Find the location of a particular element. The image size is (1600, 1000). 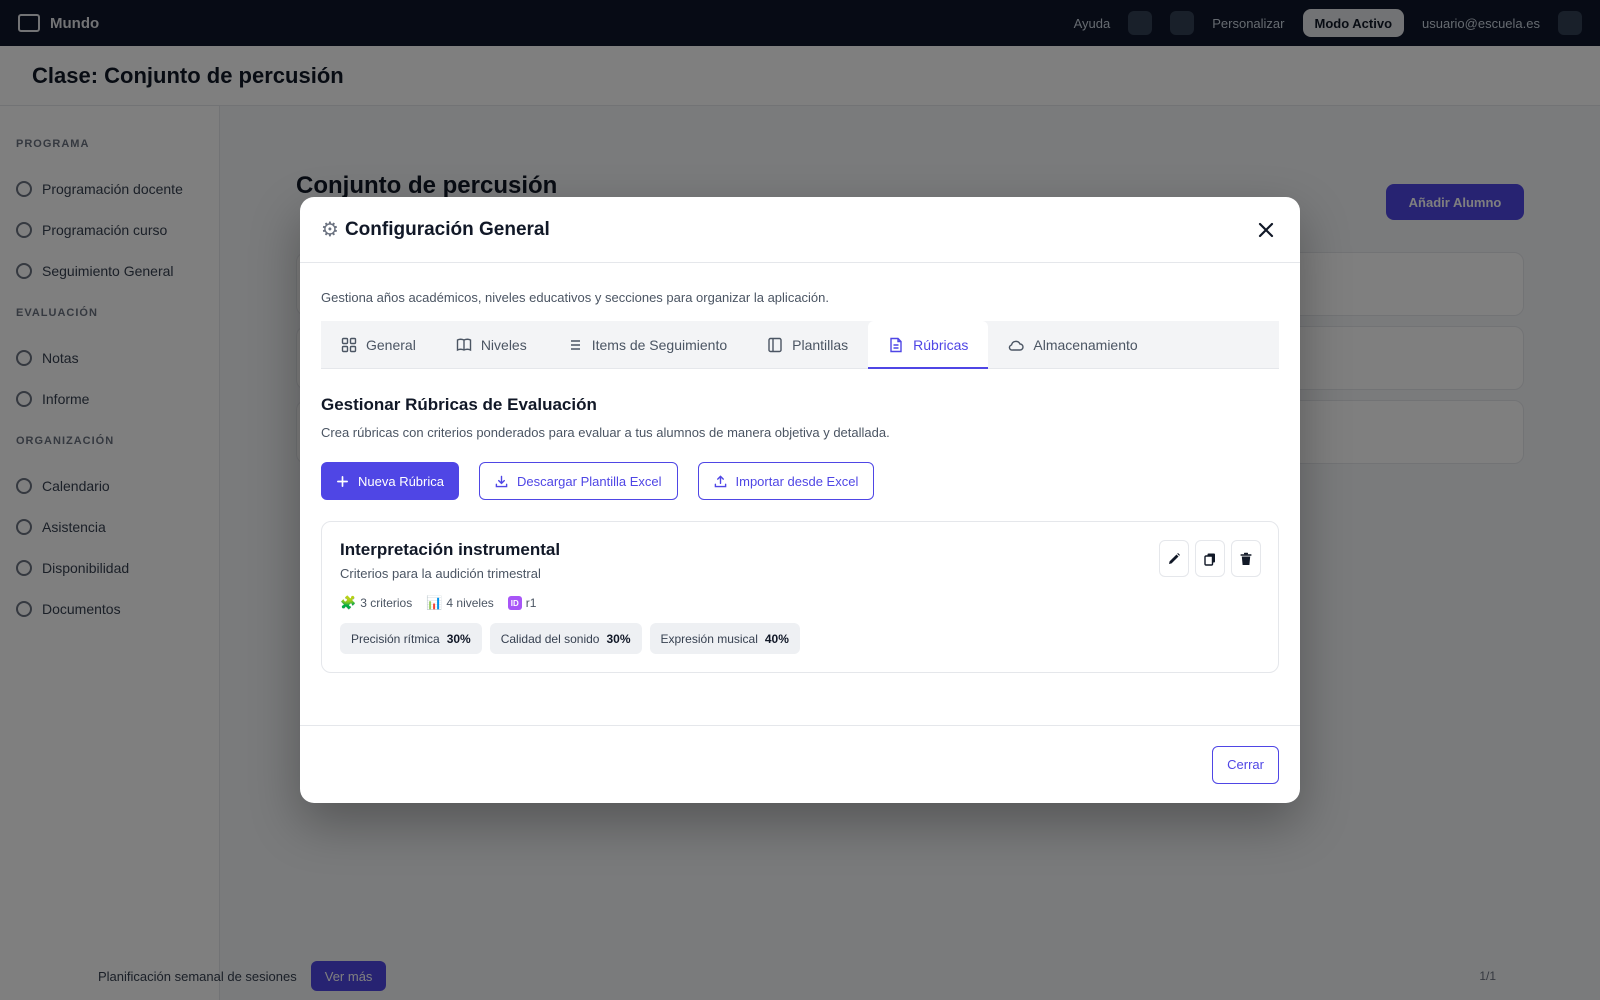

rubric-id: ID r1 is located at coordinates (522, 603).